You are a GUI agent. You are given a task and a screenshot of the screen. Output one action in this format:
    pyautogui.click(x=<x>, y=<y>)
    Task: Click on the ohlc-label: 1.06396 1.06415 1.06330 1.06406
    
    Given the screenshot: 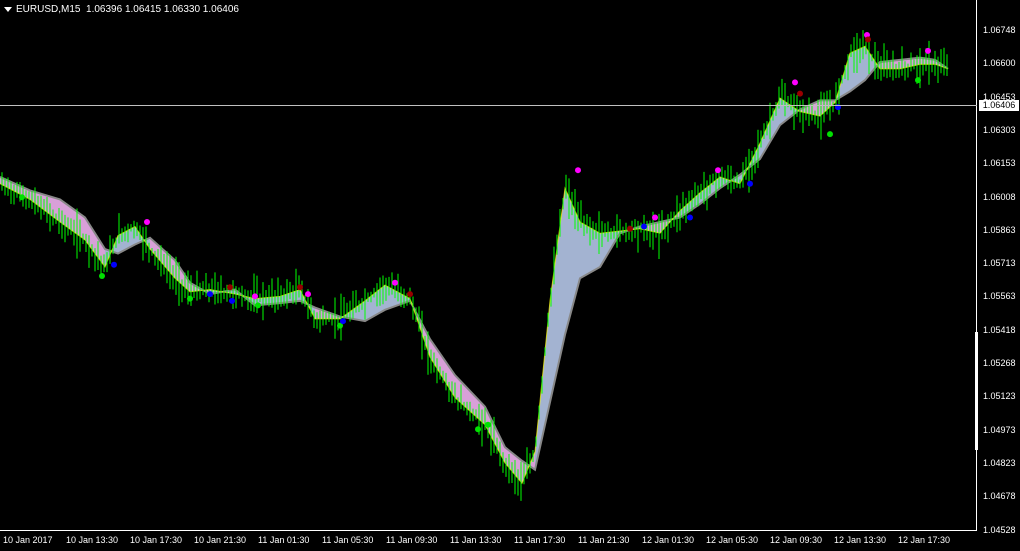 What is the action you would take?
    pyautogui.click(x=162, y=9)
    